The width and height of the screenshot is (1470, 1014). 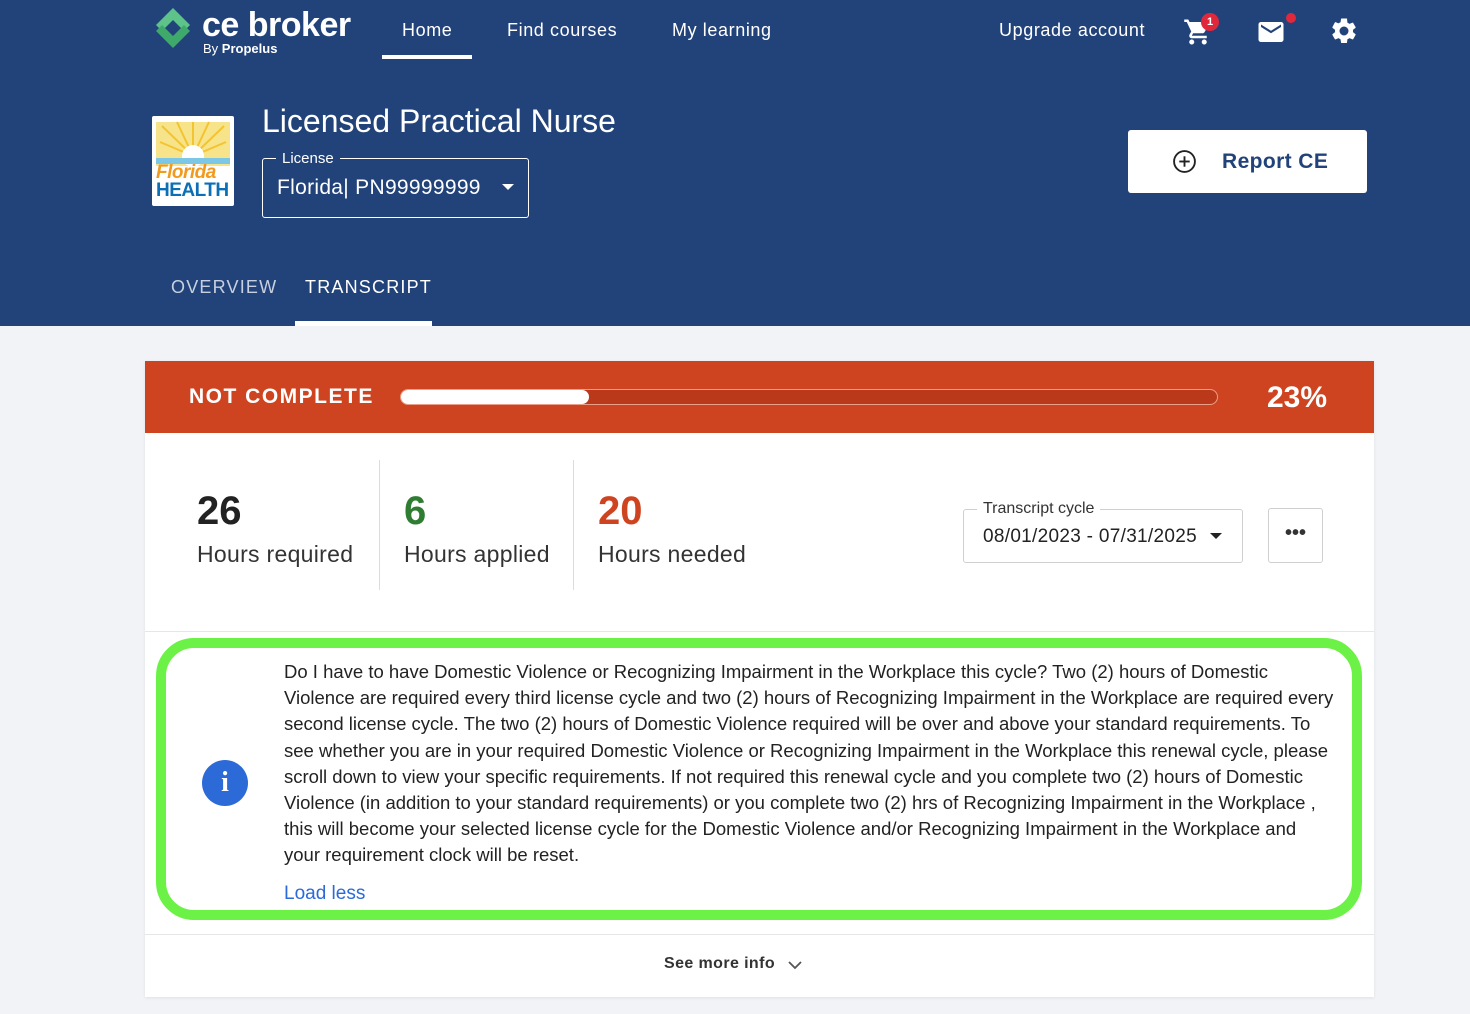 I want to click on mail-unread-dot, so click(x=1291, y=18).